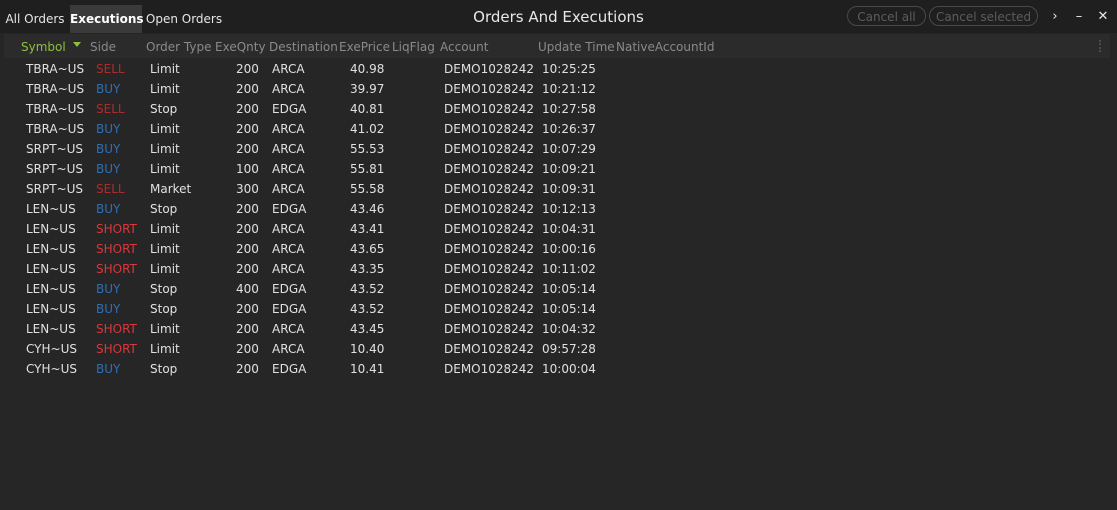 This screenshot has width=1117, height=510. I want to click on minimize-icon: –, so click(1079, 17).